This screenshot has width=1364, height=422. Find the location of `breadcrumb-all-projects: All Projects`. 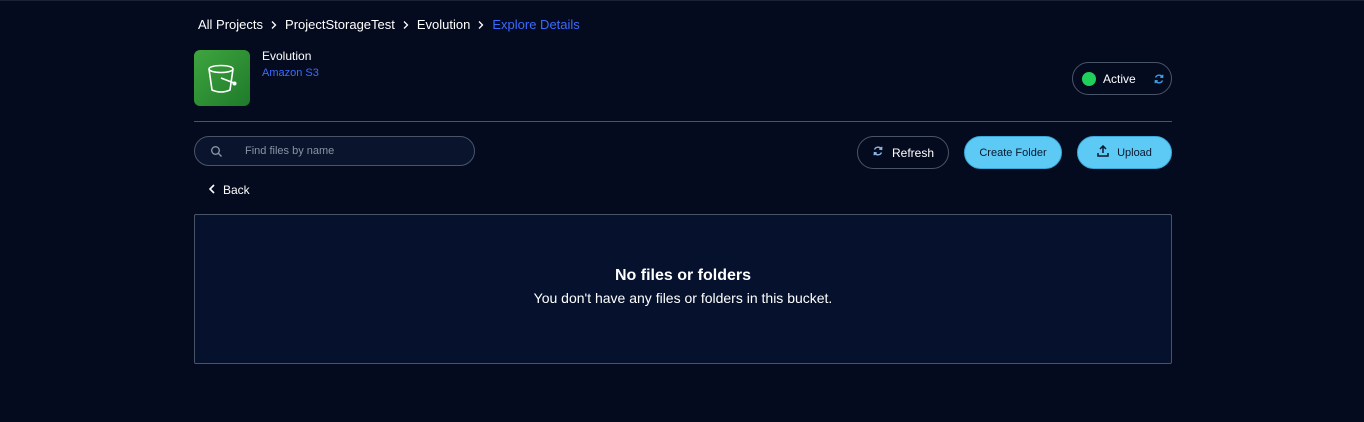

breadcrumb-all-projects: All Projects is located at coordinates (230, 24).